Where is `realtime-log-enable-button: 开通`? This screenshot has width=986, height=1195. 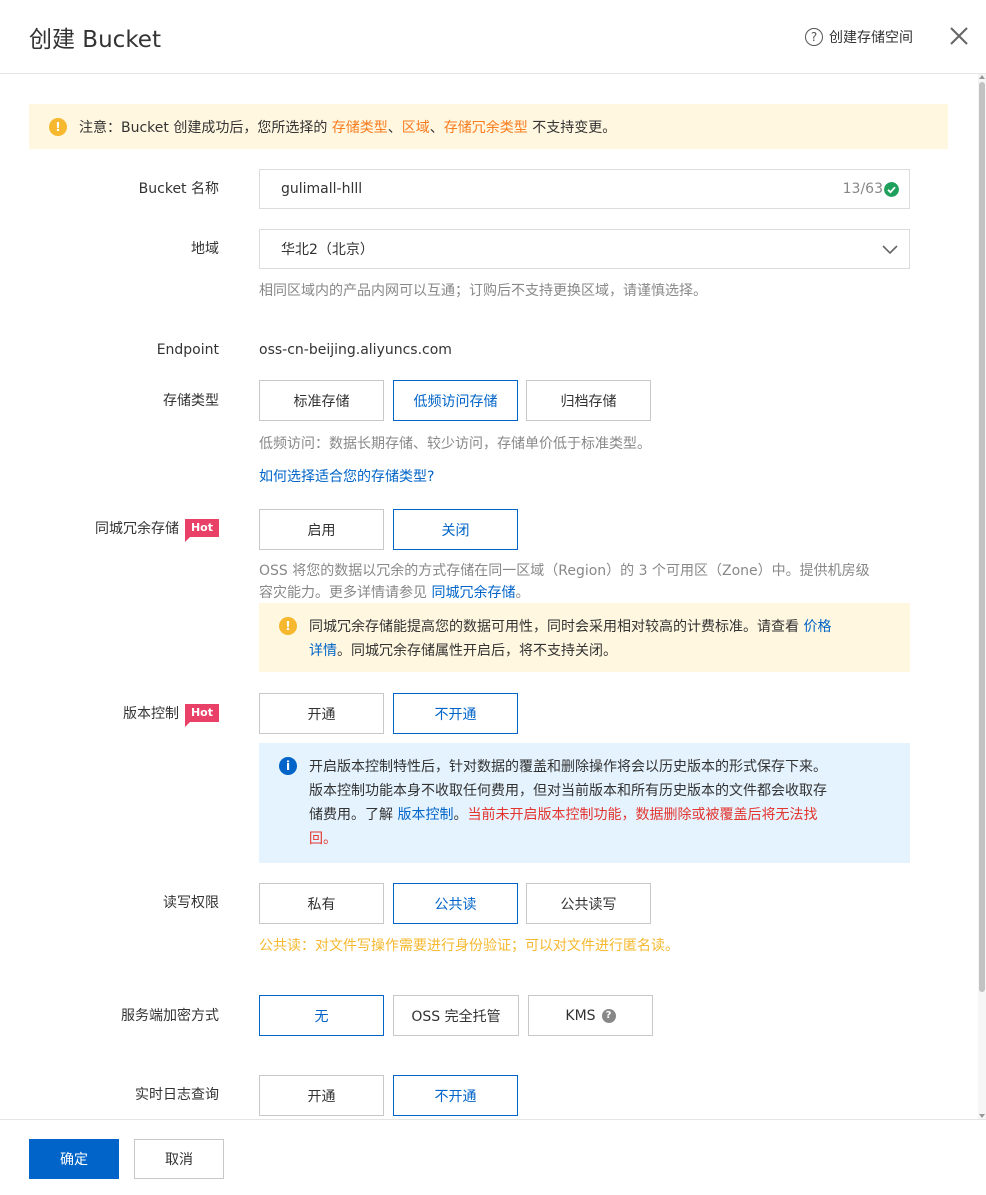 realtime-log-enable-button: 开通 is located at coordinates (321, 1095).